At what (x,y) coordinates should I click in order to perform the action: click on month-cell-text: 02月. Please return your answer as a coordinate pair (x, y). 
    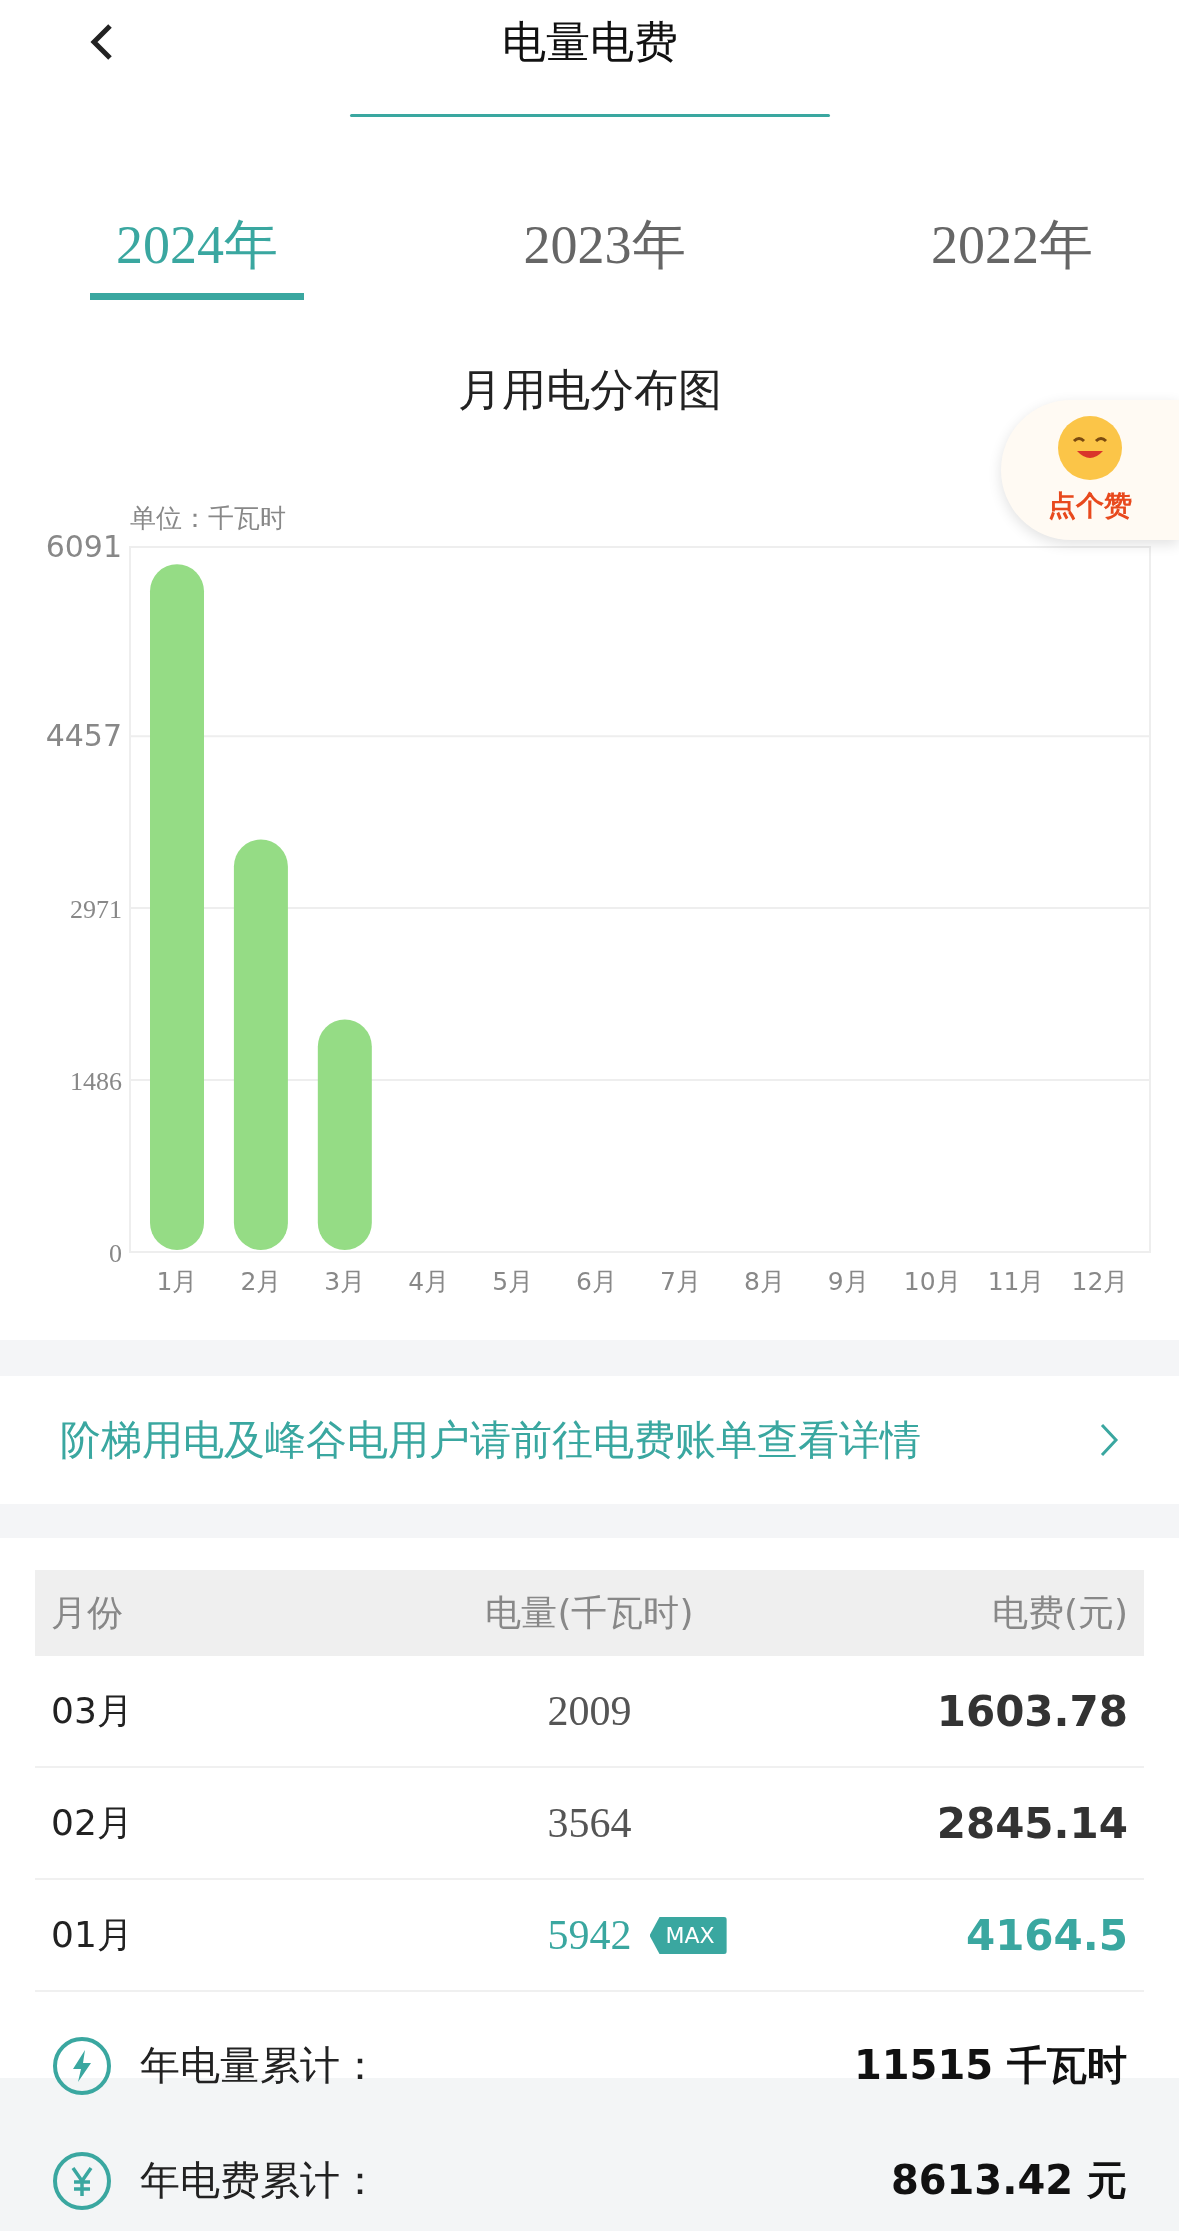
    Looking at the image, I should click on (92, 1822).